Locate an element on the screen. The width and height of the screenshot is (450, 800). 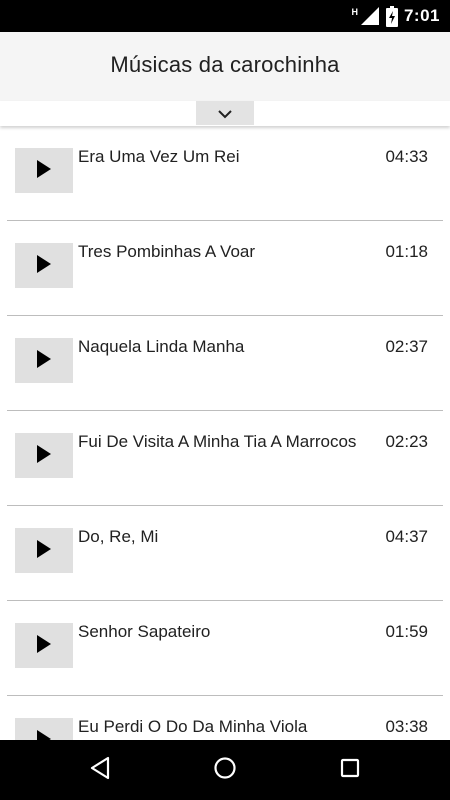
navigation-bar is located at coordinates (225, 770).